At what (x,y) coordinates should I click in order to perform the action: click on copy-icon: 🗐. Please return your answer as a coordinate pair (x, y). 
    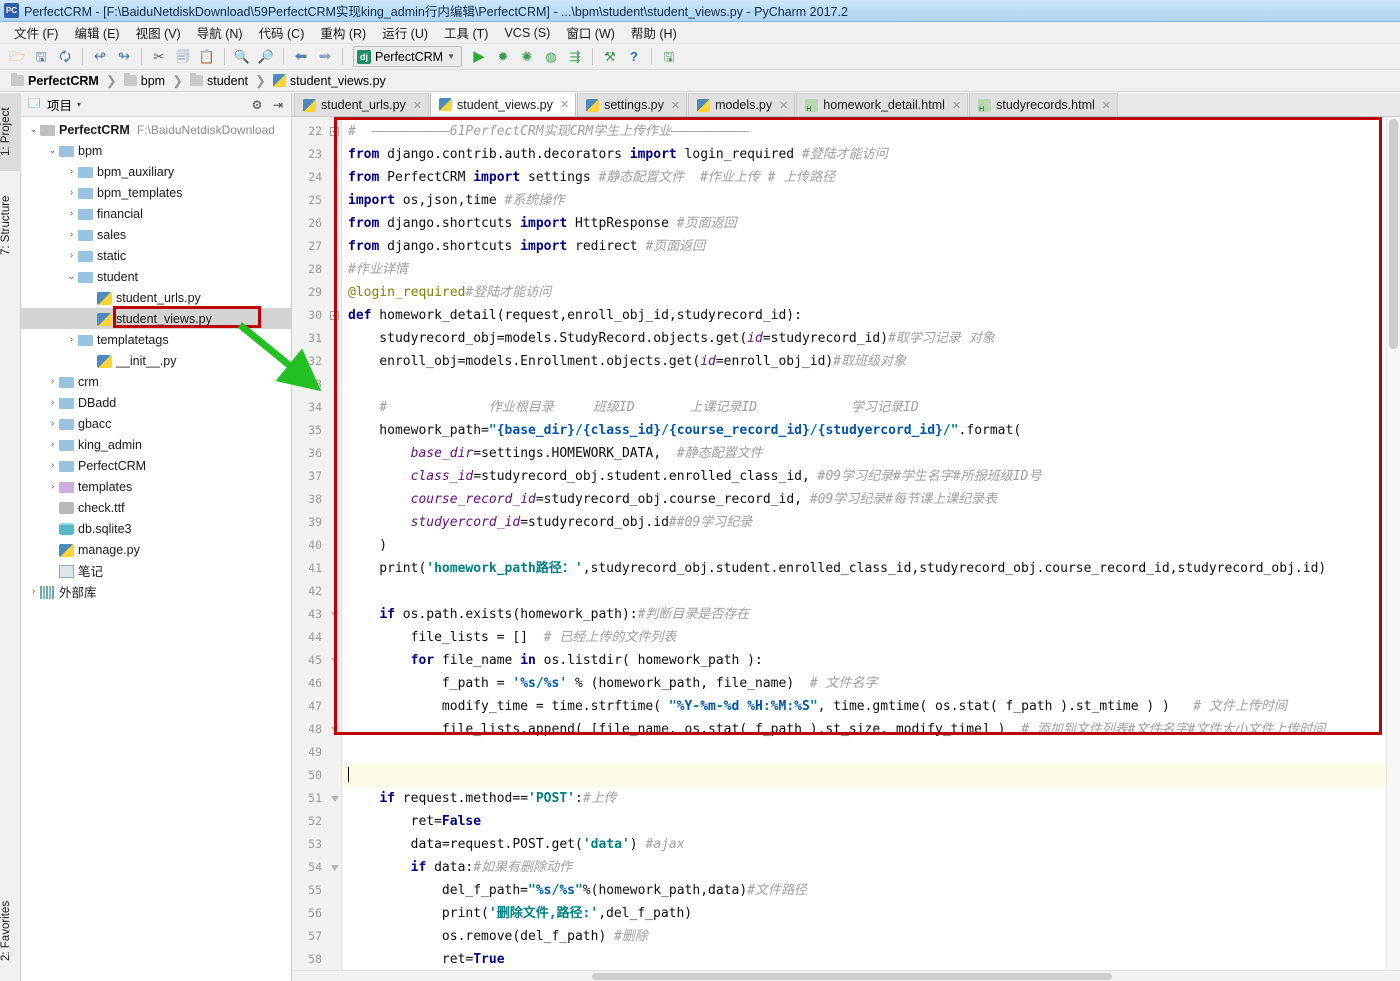
    Looking at the image, I should click on (183, 57).